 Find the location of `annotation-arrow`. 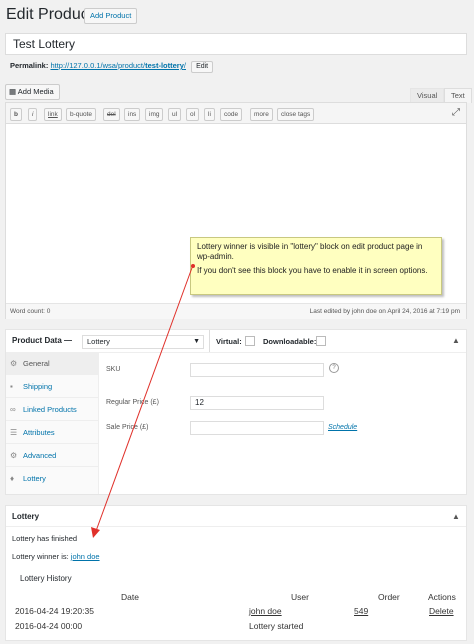

annotation-arrow is located at coordinates (143, 401).